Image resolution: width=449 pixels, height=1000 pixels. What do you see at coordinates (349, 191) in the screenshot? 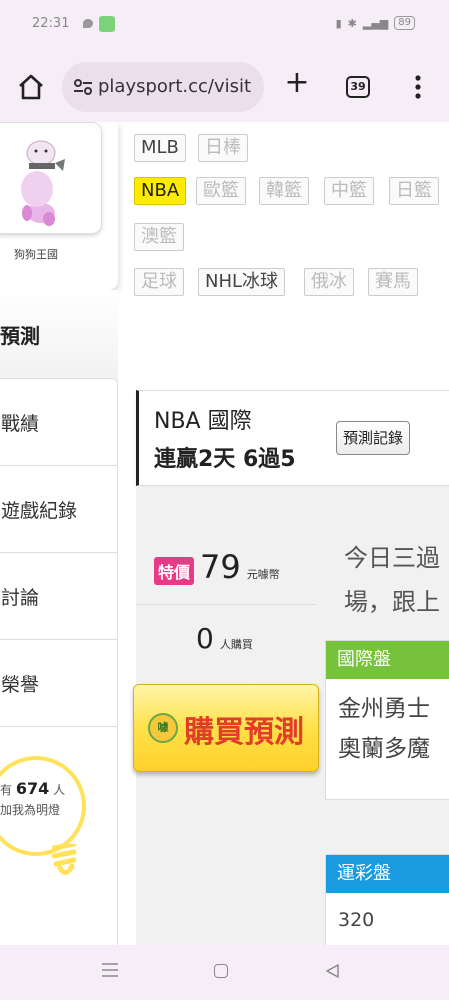
I see `league-tag-china-basketball: 中籃` at bounding box center [349, 191].